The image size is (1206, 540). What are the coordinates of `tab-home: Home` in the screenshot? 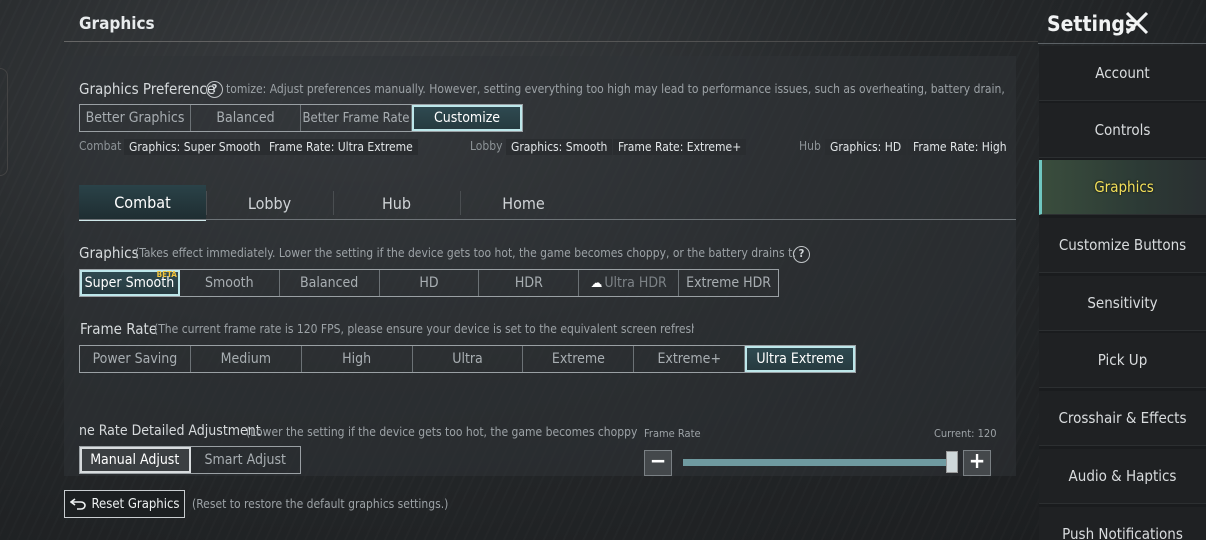 It's located at (523, 203).